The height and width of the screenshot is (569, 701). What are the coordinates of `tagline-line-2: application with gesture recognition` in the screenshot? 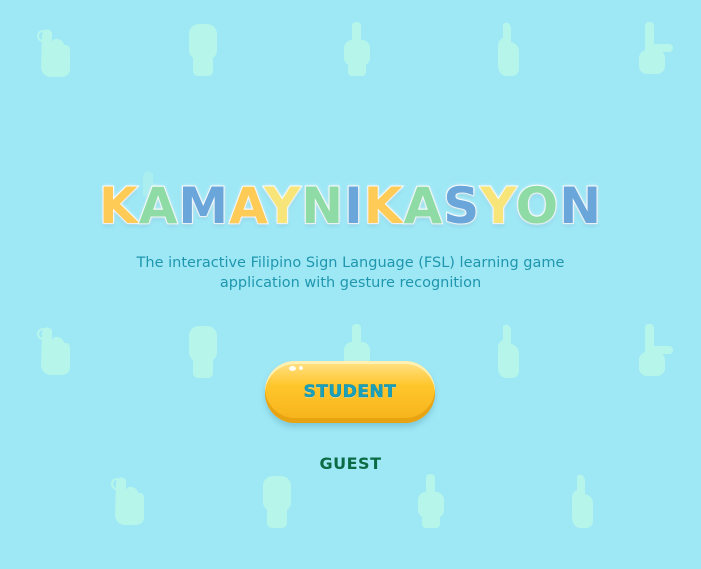 It's located at (350, 283).